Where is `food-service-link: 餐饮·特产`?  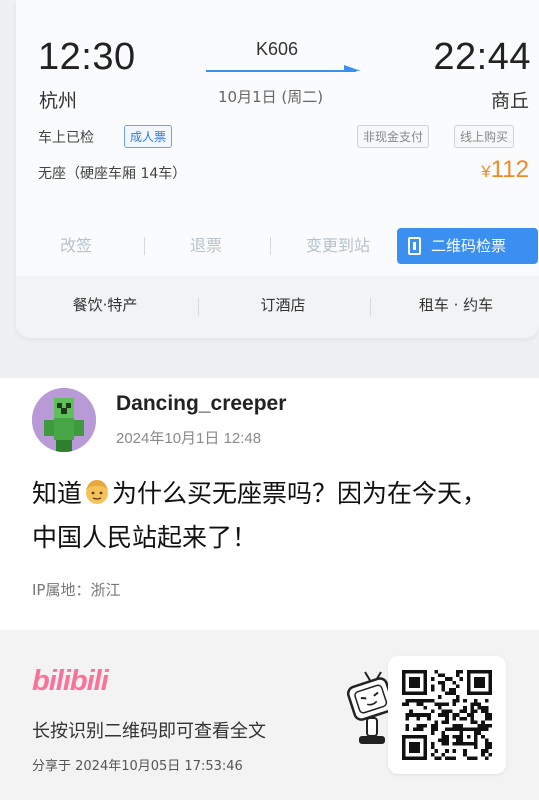
food-service-link: 餐饮·特产 is located at coordinates (105, 304).